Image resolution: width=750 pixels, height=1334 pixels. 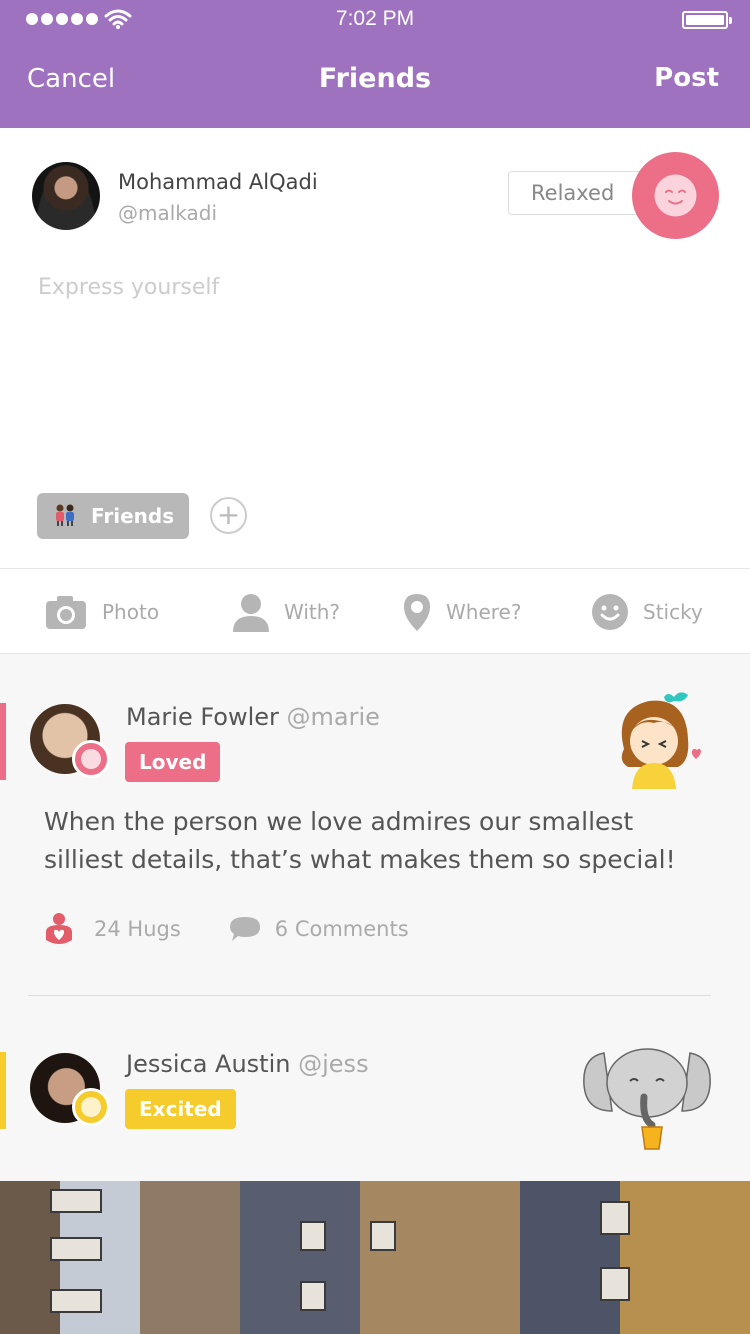 What do you see at coordinates (131, 612) in the screenshot?
I see `photo-label: Photo` at bounding box center [131, 612].